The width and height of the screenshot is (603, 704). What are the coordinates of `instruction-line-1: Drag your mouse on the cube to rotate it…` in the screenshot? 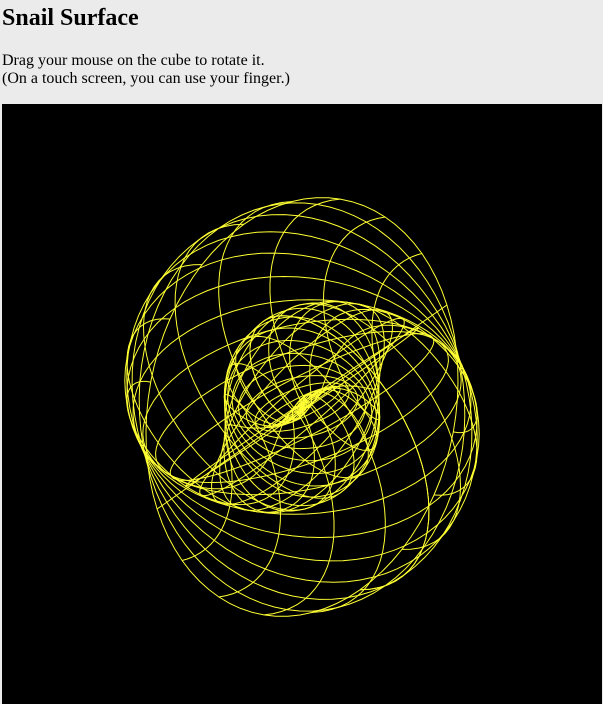 It's located at (133, 60).